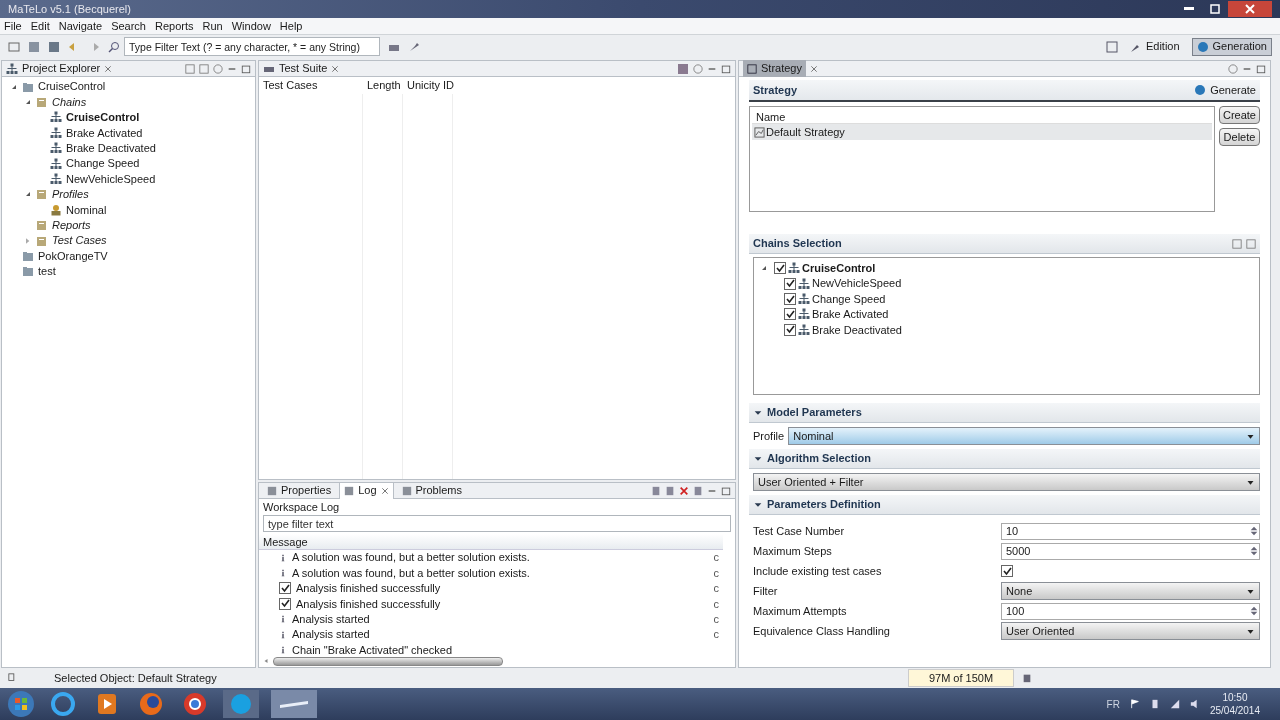 This screenshot has height=720, width=1280. I want to click on menu-item: File, so click(13, 26).